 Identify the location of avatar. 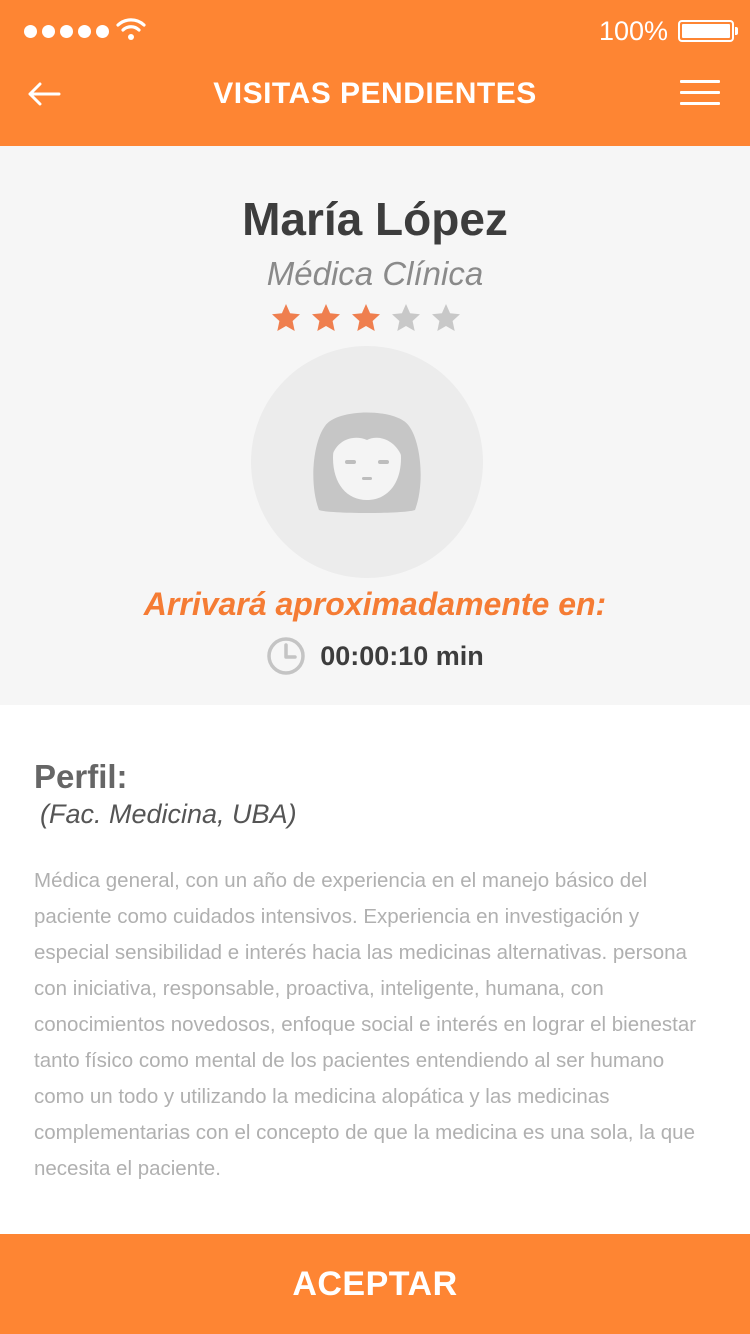
(367, 462).